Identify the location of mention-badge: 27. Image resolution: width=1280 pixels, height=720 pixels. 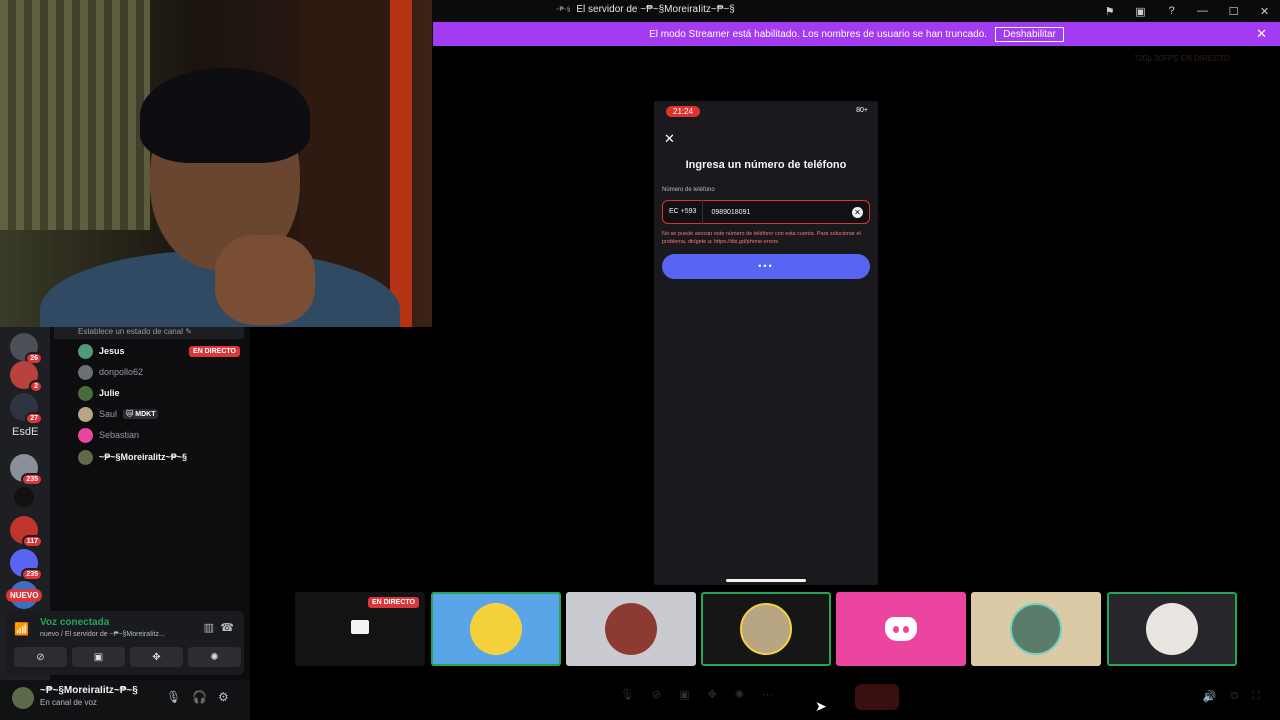
(34, 418).